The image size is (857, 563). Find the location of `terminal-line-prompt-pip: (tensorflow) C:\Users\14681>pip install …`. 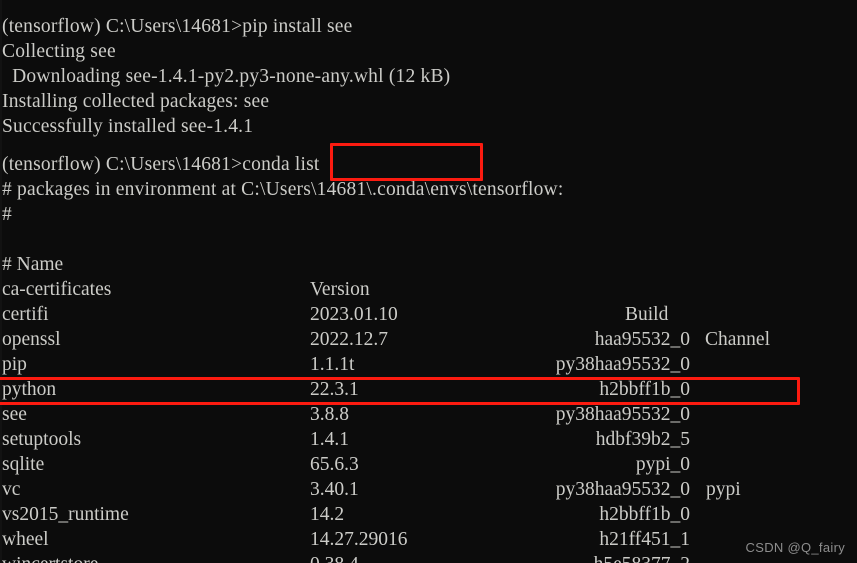

terminal-line-prompt-pip: (tensorflow) C:\Users\14681>pip install … is located at coordinates (177, 26).